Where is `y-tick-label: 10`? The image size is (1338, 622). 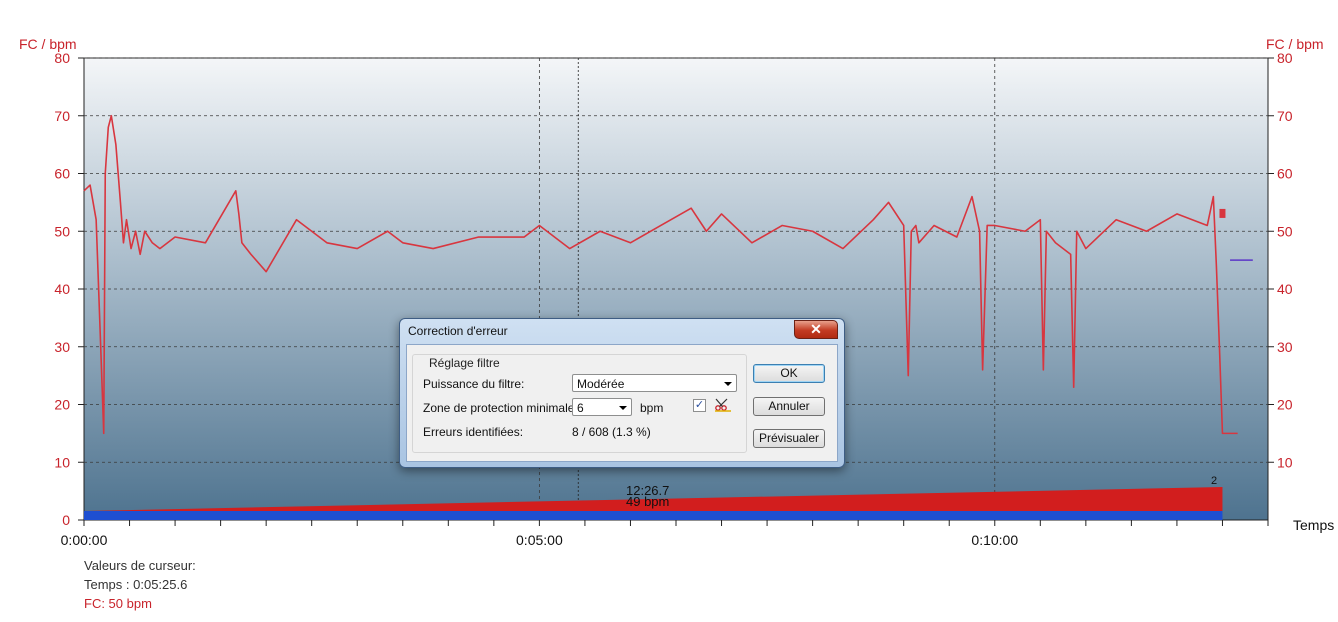 y-tick-label: 10 is located at coordinates (62, 462).